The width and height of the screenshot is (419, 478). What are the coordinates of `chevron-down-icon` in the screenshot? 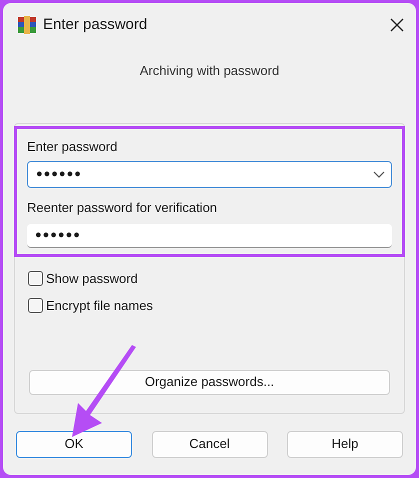 It's located at (379, 174).